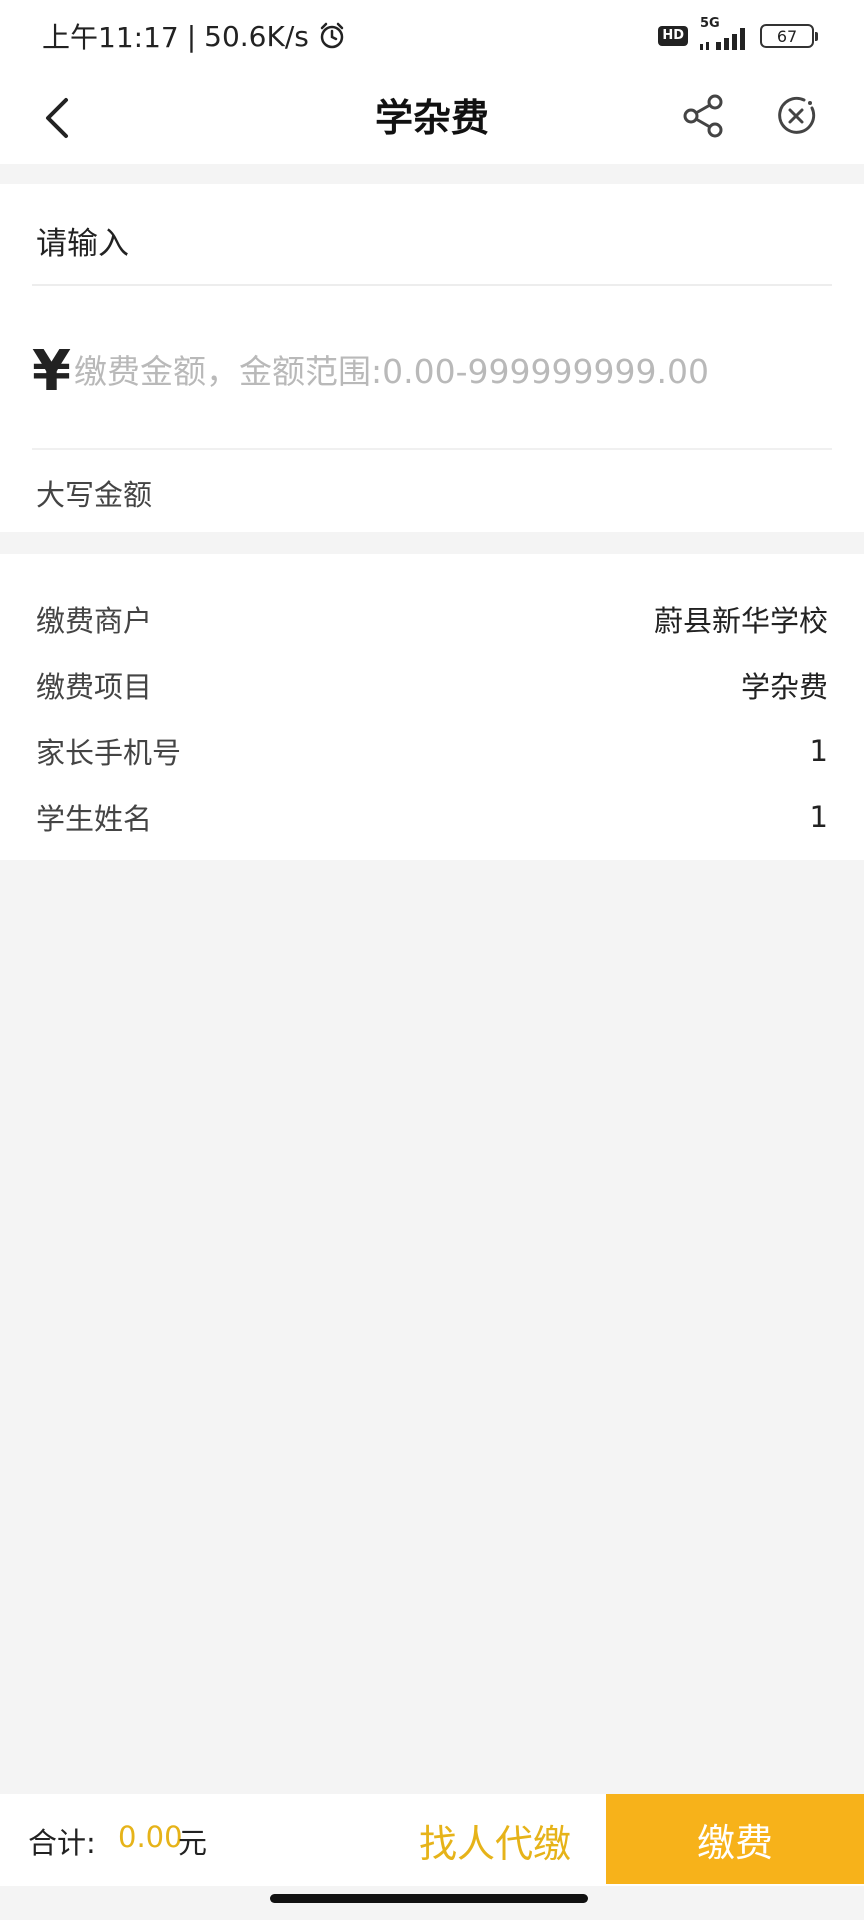  What do you see at coordinates (94, 495) in the screenshot?
I see `uppercase-amount-label: 大写金额` at bounding box center [94, 495].